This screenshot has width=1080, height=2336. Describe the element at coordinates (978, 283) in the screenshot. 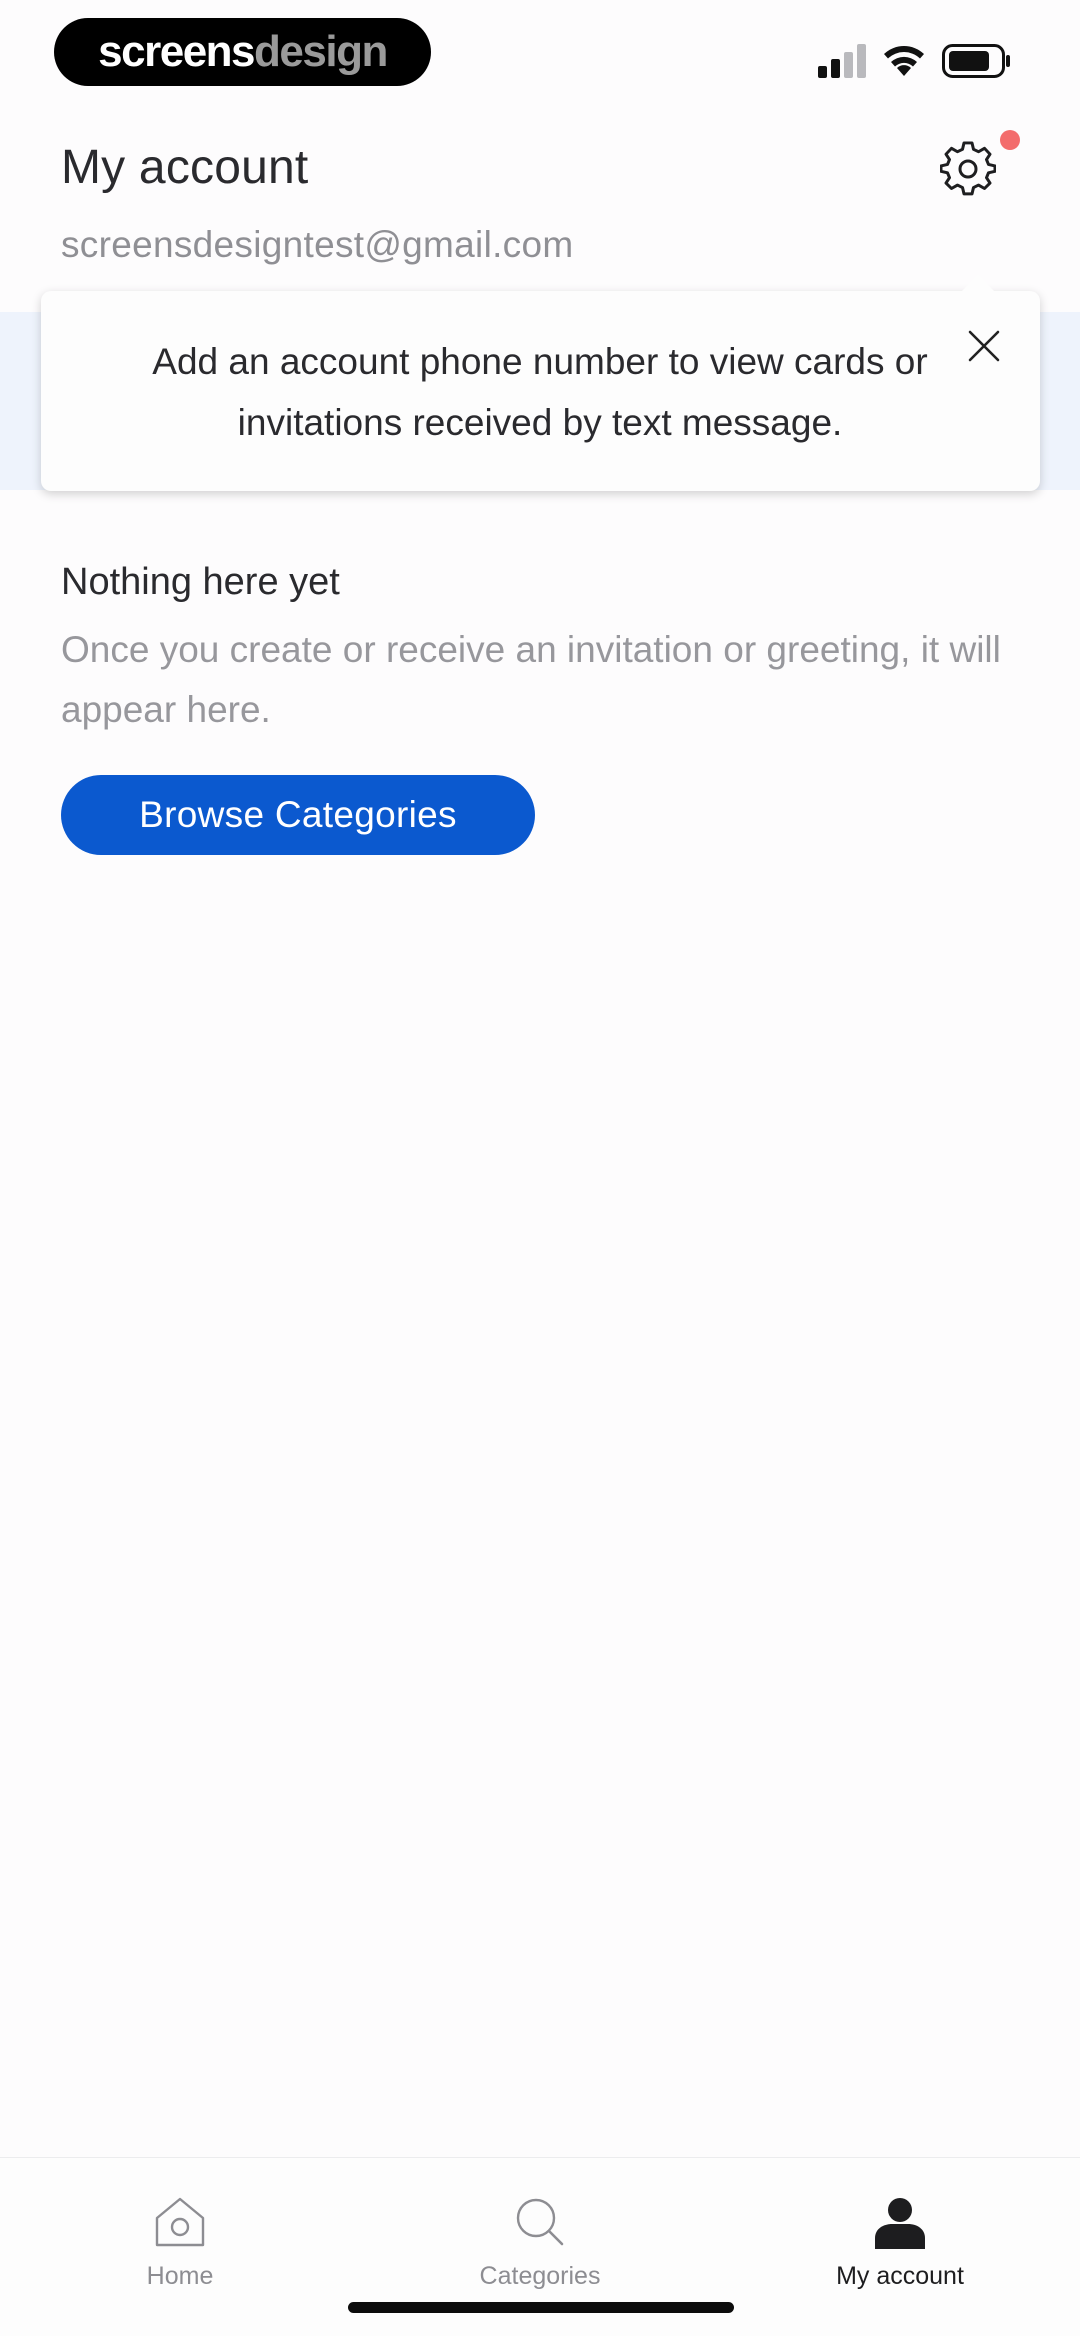

I see `tooltip-arrow` at that location.